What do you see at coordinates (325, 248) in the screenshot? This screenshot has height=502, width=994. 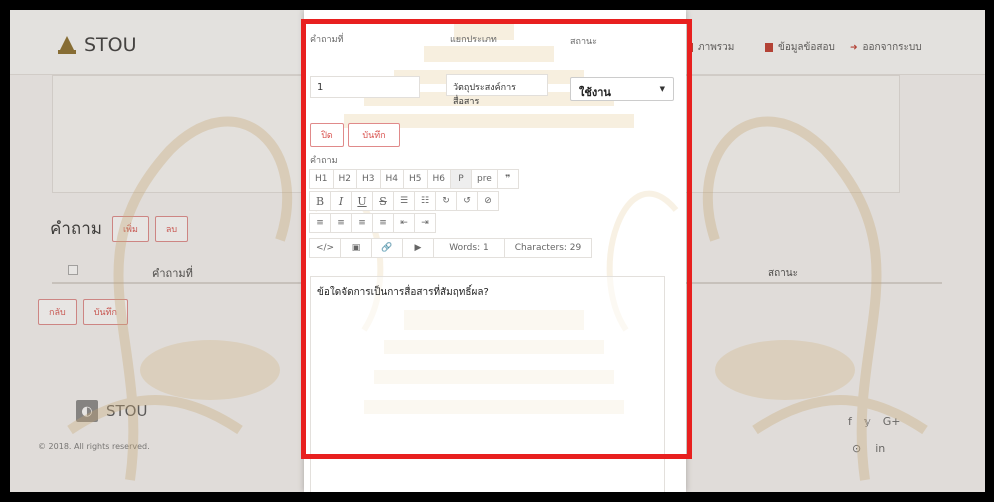 I see `code-icon: </>` at bounding box center [325, 248].